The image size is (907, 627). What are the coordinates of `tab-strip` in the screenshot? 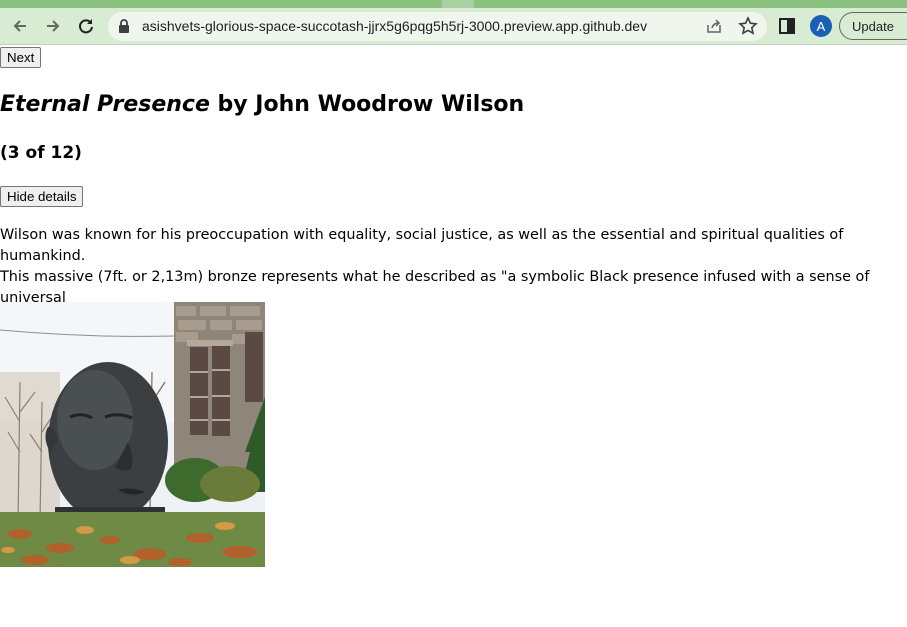 It's located at (453, 4).